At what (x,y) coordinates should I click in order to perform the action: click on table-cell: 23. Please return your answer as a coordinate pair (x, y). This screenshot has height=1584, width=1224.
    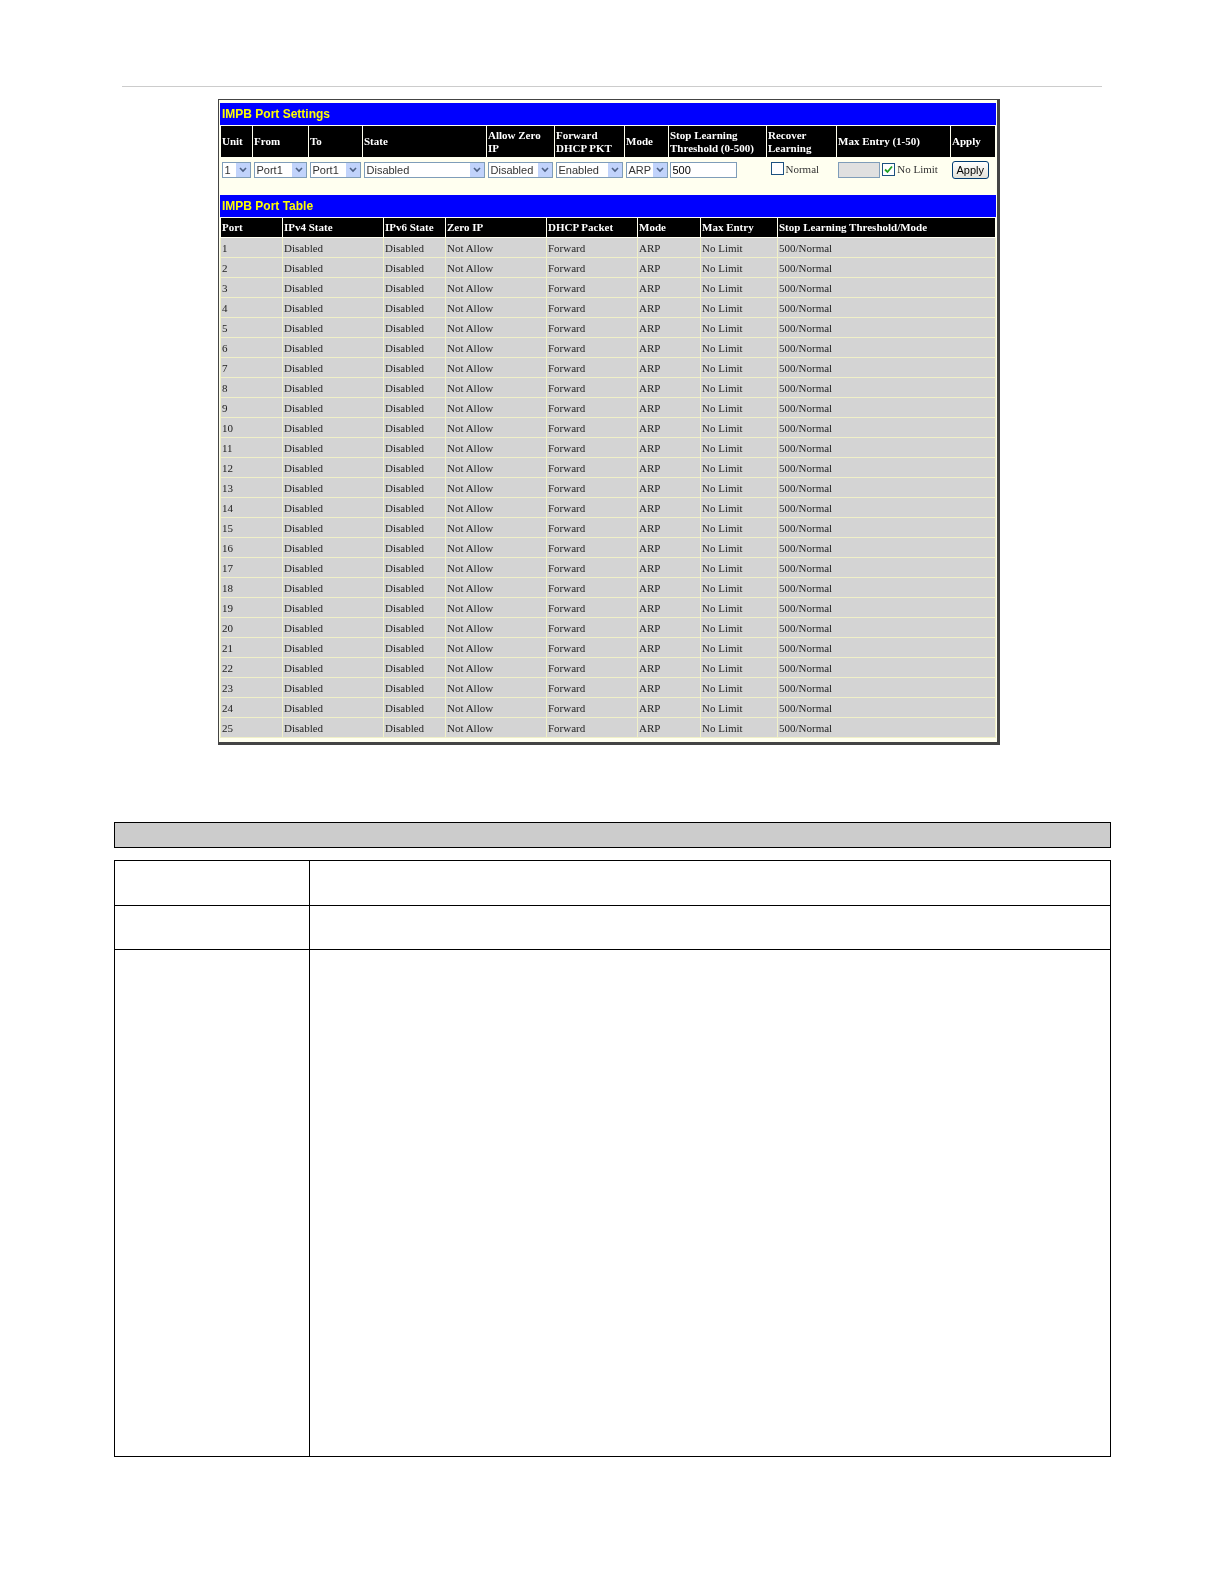
    Looking at the image, I should click on (251, 687).